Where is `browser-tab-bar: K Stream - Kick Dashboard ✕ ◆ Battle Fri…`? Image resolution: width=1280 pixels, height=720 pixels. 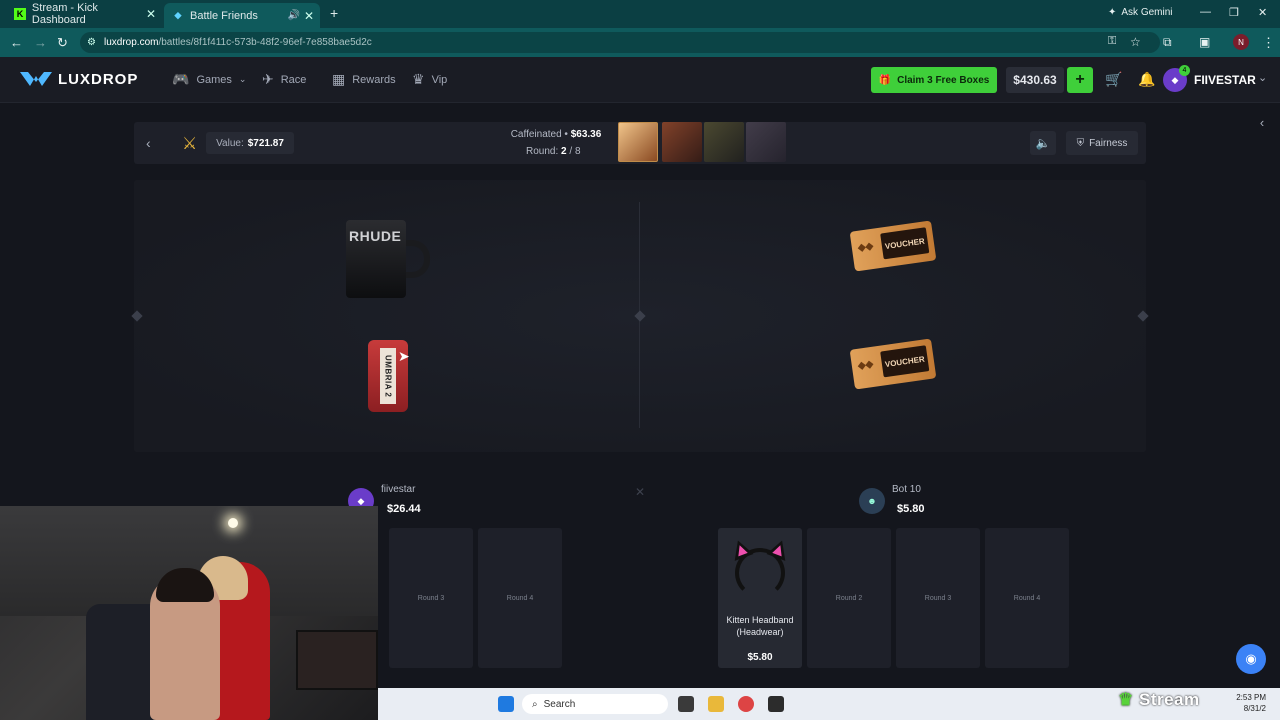 browser-tab-bar: K Stream - Kick Dashboard ✕ ◆ Battle Fri… is located at coordinates (640, 14).